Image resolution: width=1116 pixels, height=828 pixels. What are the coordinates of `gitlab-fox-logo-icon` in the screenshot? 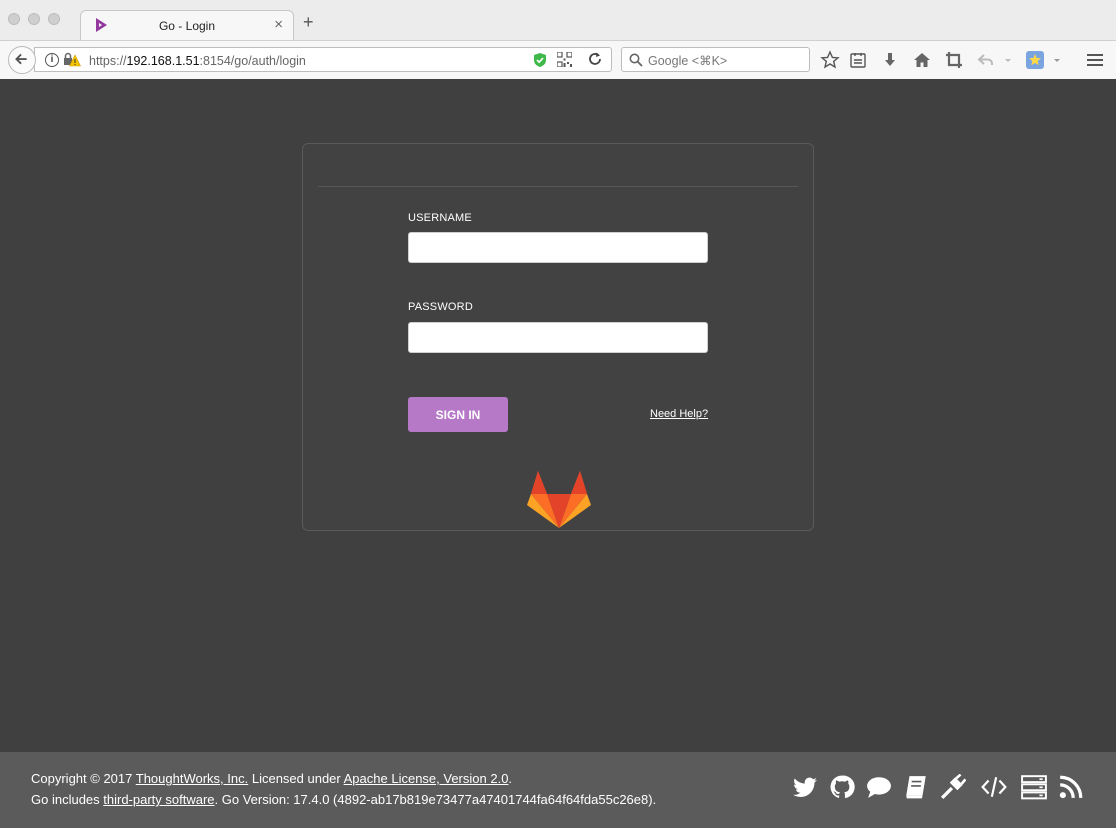 It's located at (559, 499).